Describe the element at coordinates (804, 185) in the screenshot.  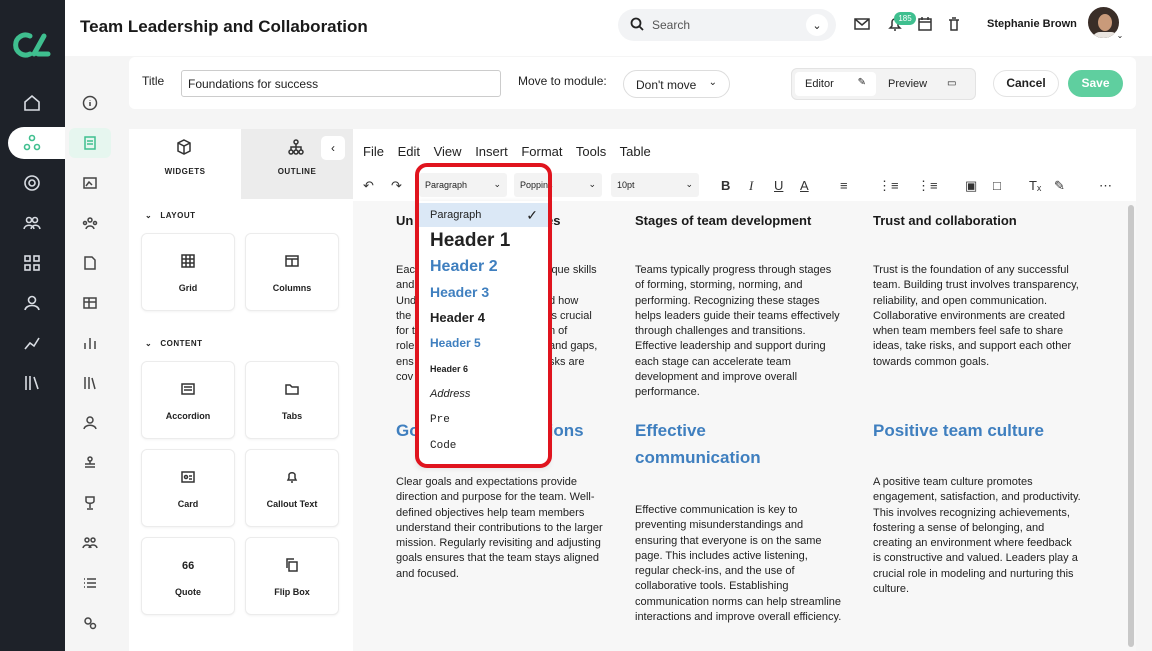
I see `text-color-icon: A` at that location.